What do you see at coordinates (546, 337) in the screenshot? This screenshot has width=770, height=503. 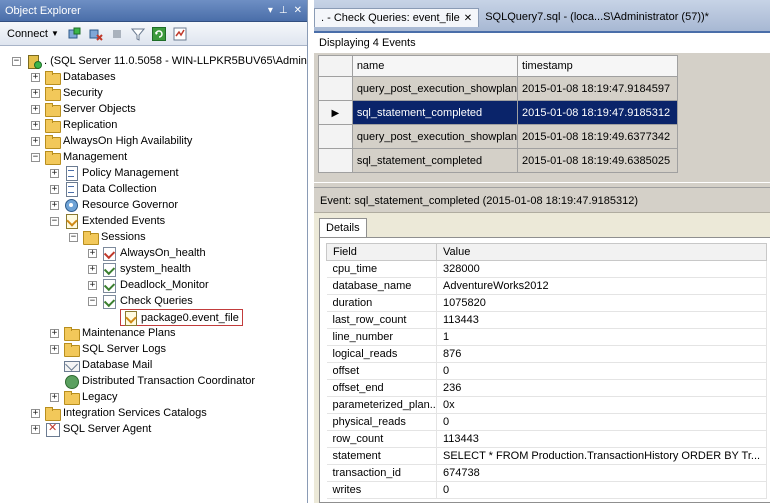 I see `detail-row: line_number 1` at bounding box center [546, 337].